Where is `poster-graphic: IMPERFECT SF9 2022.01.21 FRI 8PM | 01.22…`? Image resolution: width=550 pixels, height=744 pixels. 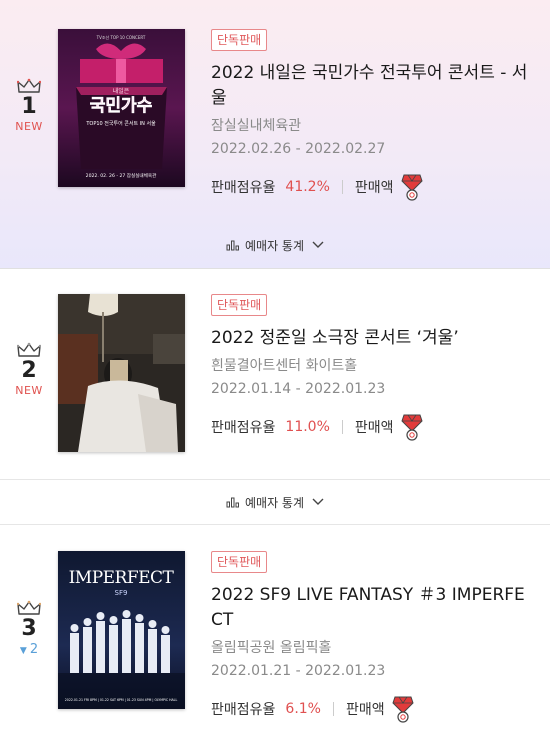 poster-graphic: IMPERFECT SF9 2022.01.21 FRI 8PM | 01.22… is located at coordinates (121, 630).